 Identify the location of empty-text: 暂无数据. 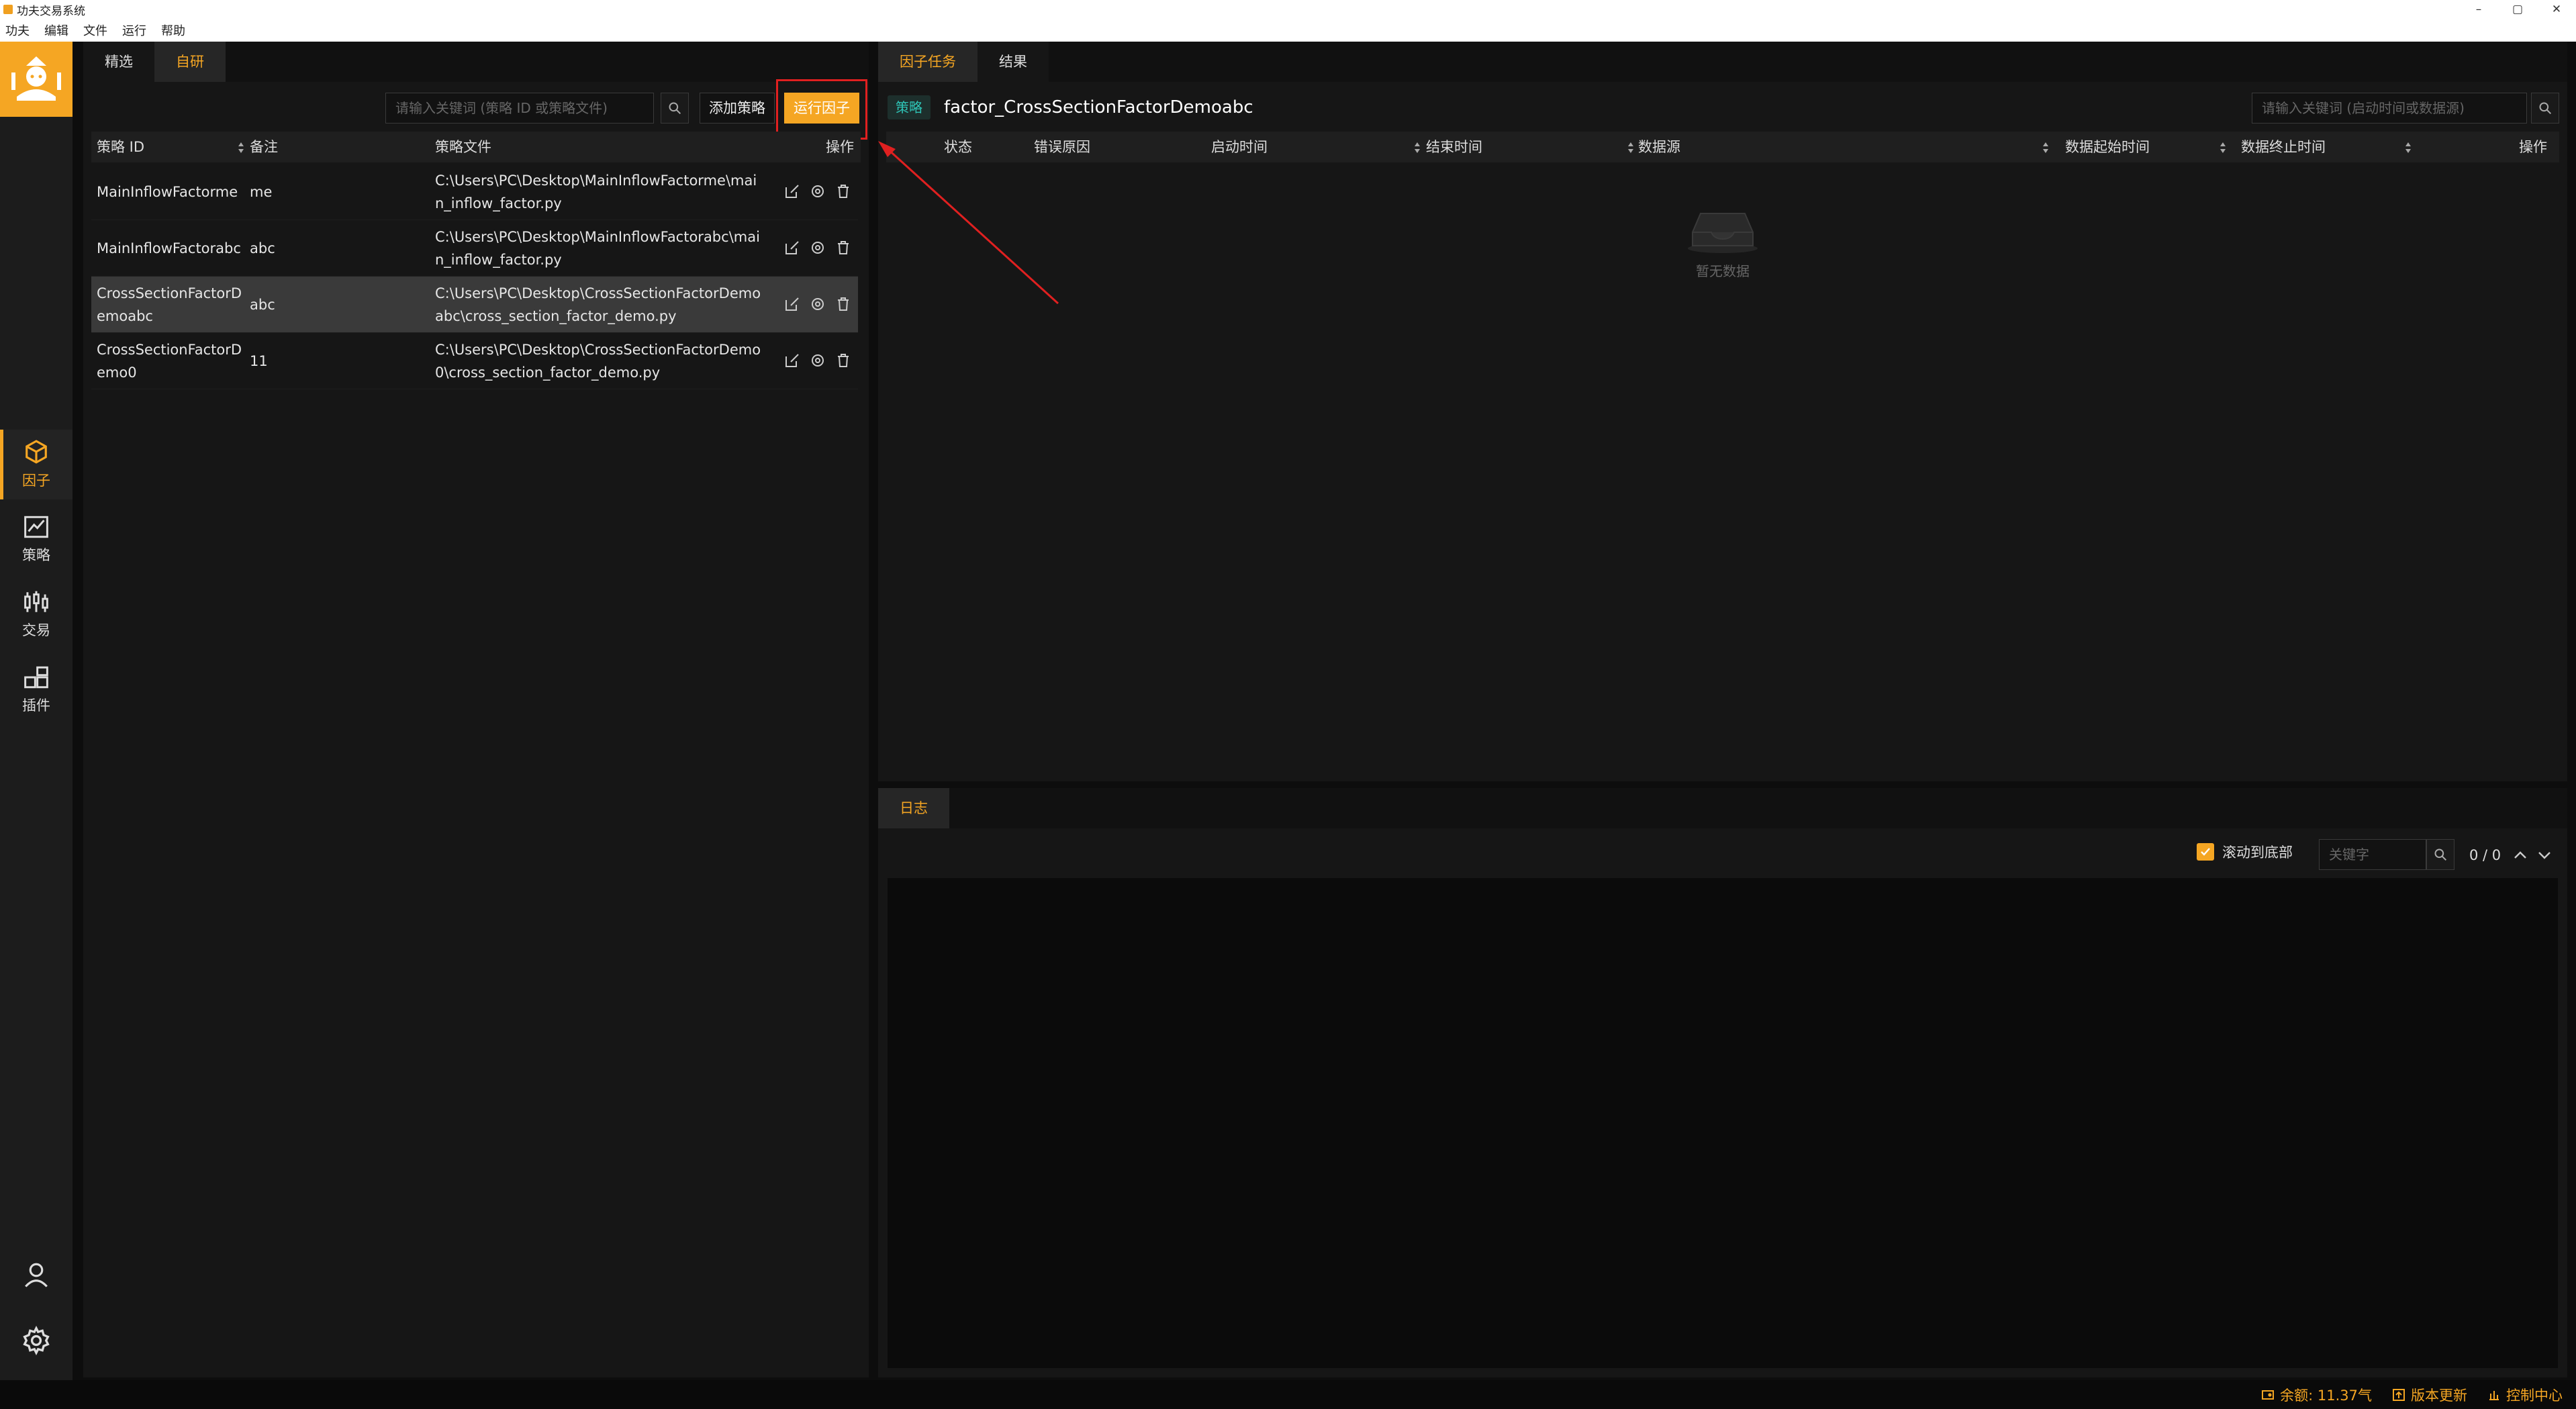
(1723, 271).